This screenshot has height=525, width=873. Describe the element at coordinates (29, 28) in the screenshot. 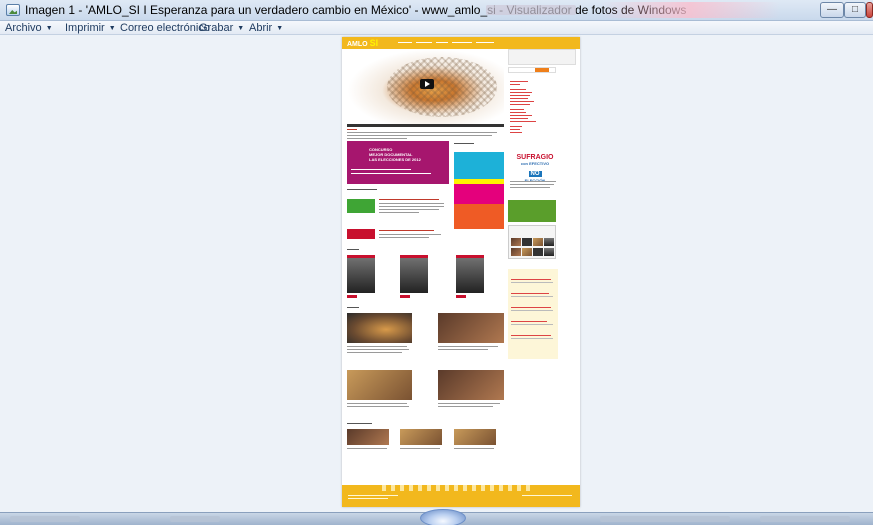

I see `menu-archivo: Archivo ▼` at that location.